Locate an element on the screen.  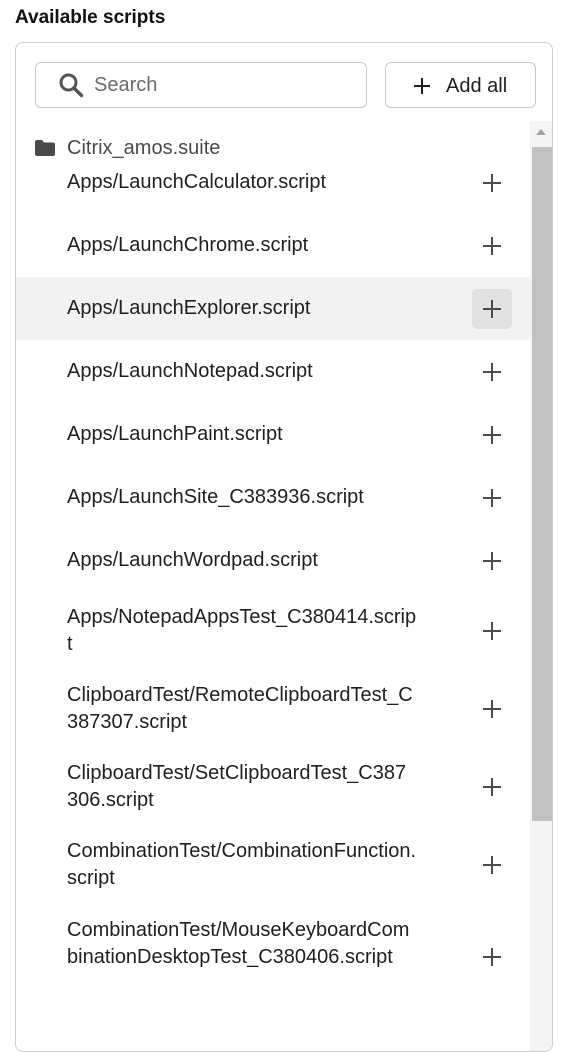
section-heading: Available scripts is located at coordinates (90, 17).